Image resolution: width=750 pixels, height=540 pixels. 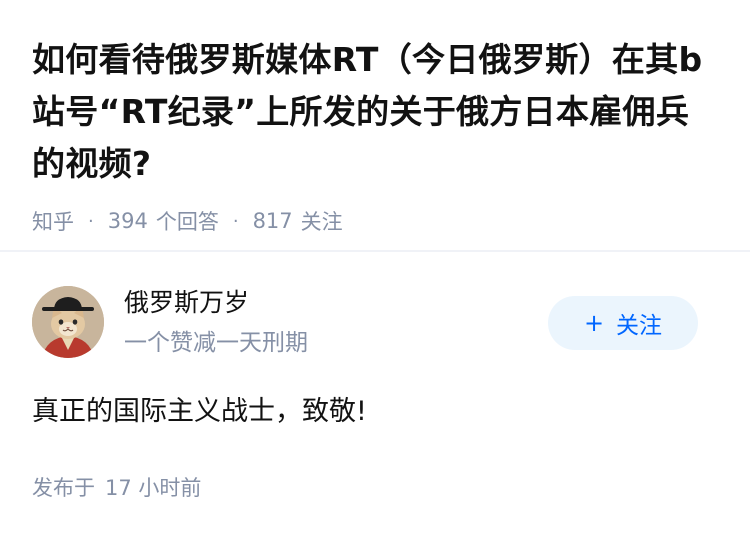 I want to click on answer-content: 真正的国际主义战士，致敬!, so click(x=199, y=412).